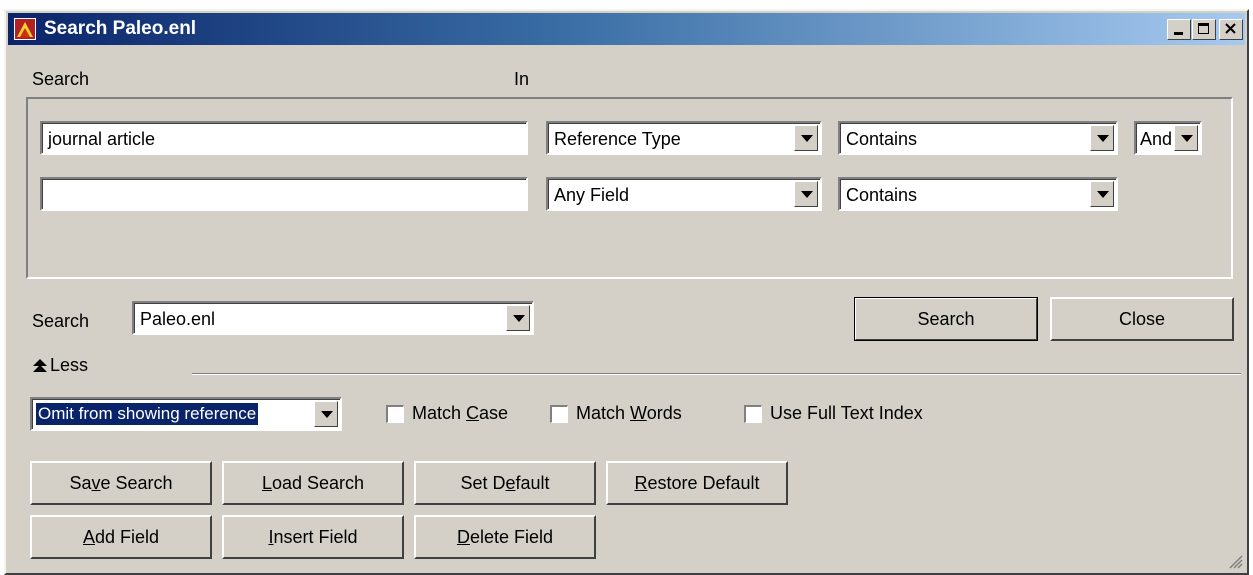 The image size is (1253, 575). Describe the element at coordinates (635, 415) in the screenshot. I see `match-words-checkbox: Match Words` at that location.